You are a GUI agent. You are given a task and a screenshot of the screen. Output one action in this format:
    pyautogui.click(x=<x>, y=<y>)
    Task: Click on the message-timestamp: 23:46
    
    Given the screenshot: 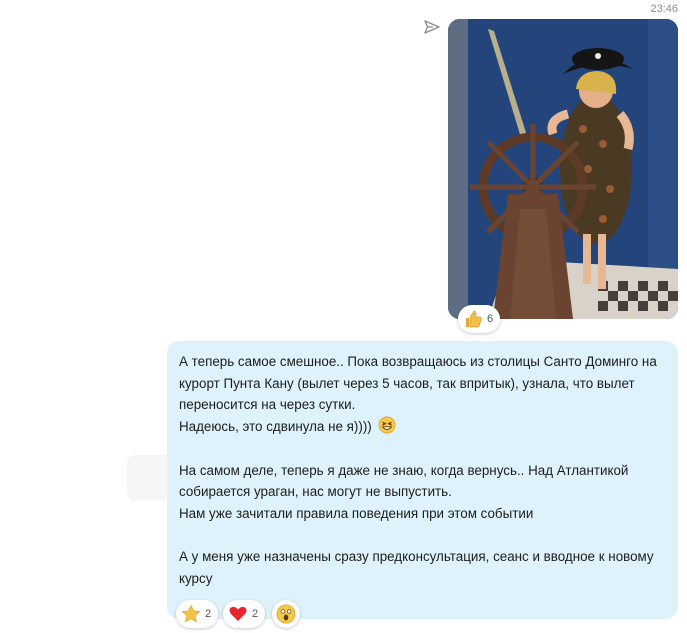 What is the action you would take?
    pyautogui.click(x=664, y=9)
    